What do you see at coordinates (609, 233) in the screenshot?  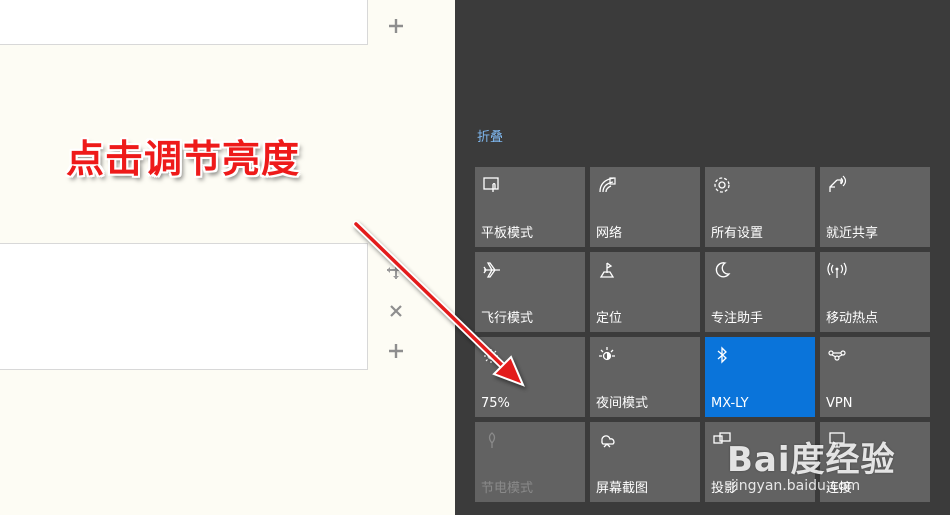 I see `quick-action-label: 网络` at bounding box center [609, 233].